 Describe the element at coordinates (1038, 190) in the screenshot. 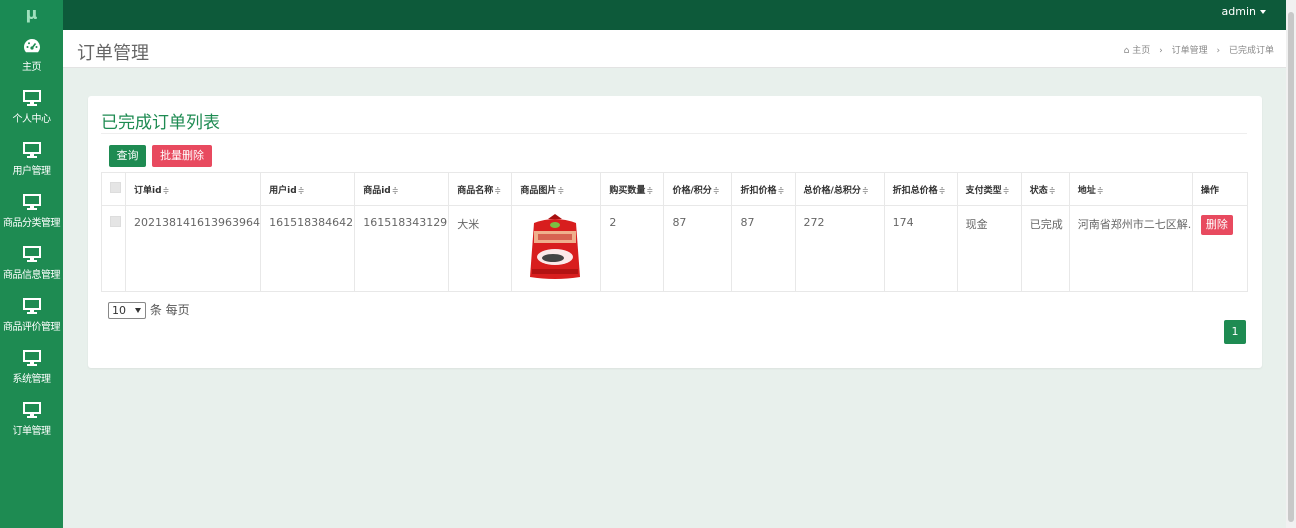

I see `column-header-label: 状态` at that location.